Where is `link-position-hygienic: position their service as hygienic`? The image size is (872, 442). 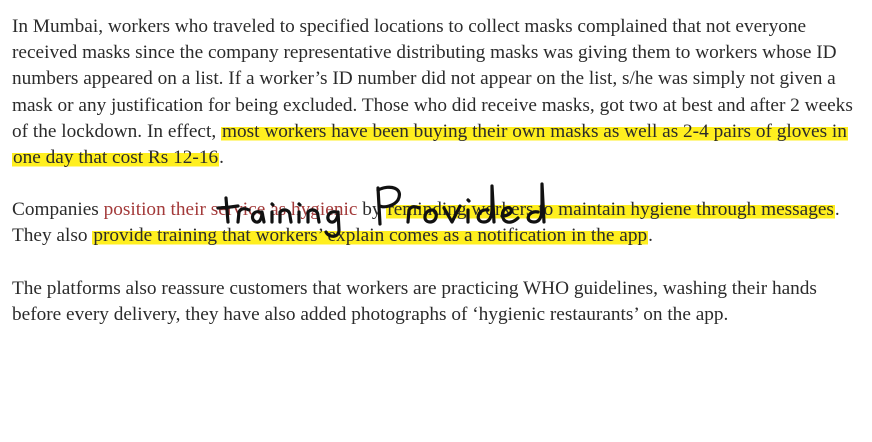 link-position-hygienic: position their service as hygienic is located at coordinates (231, 209).